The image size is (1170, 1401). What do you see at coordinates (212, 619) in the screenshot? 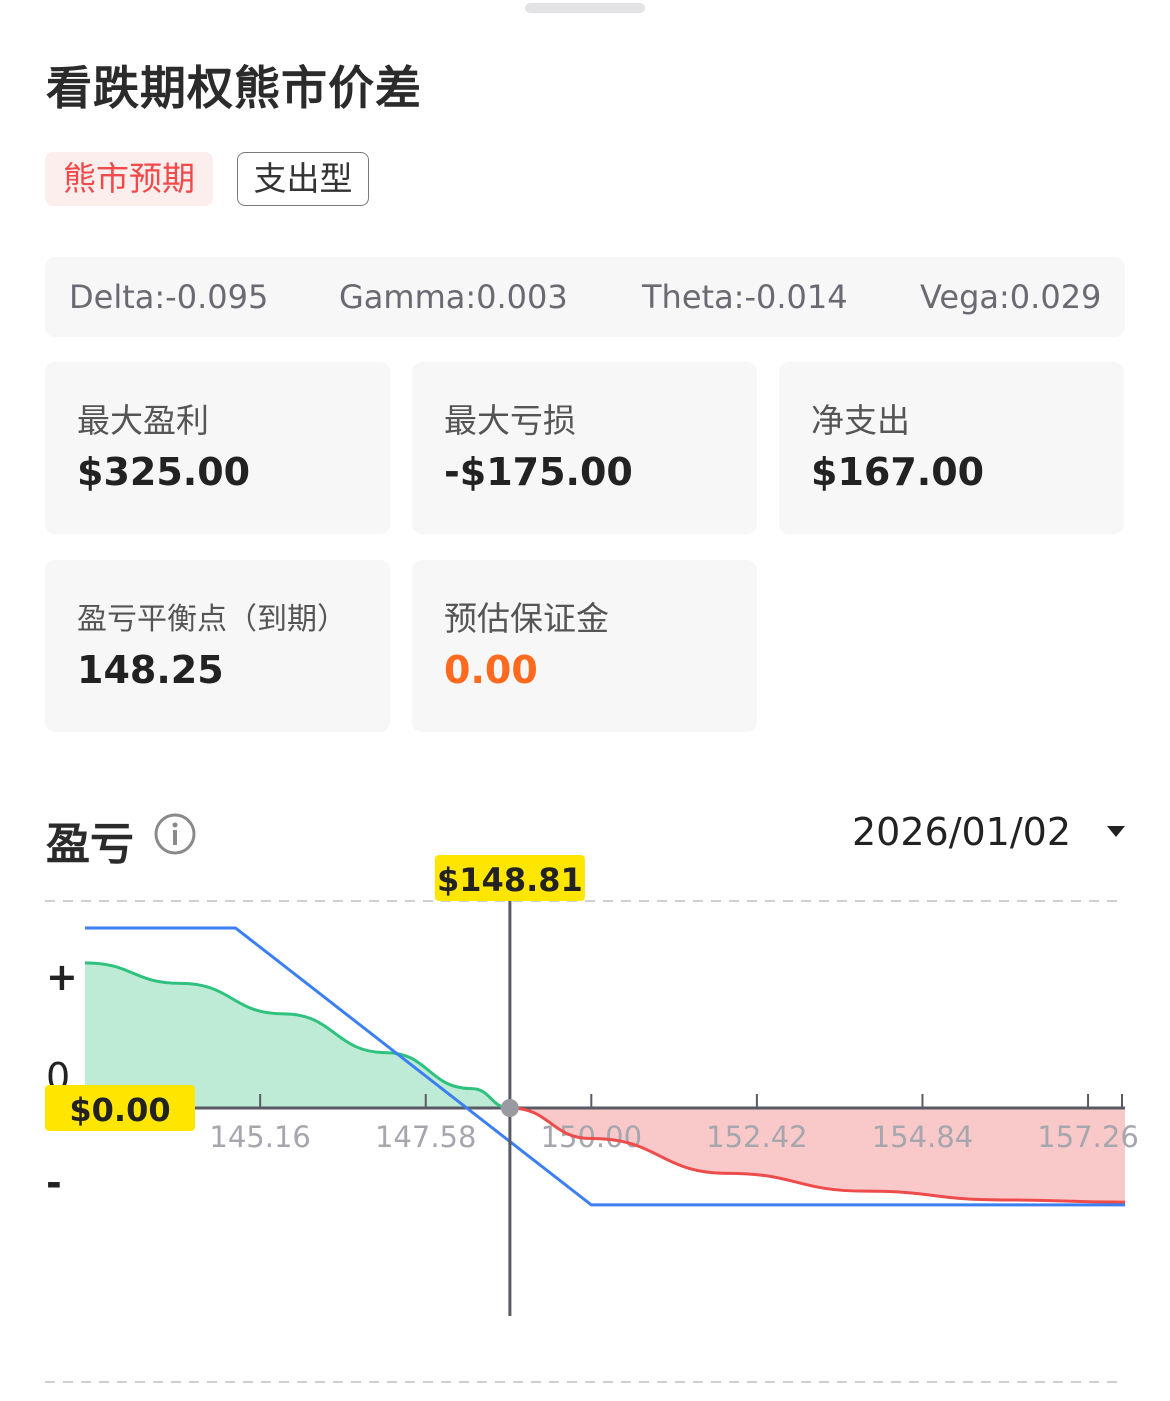
I see `metric-label: 盈亏平衡点（到期）` at bounding box center [212, 619].